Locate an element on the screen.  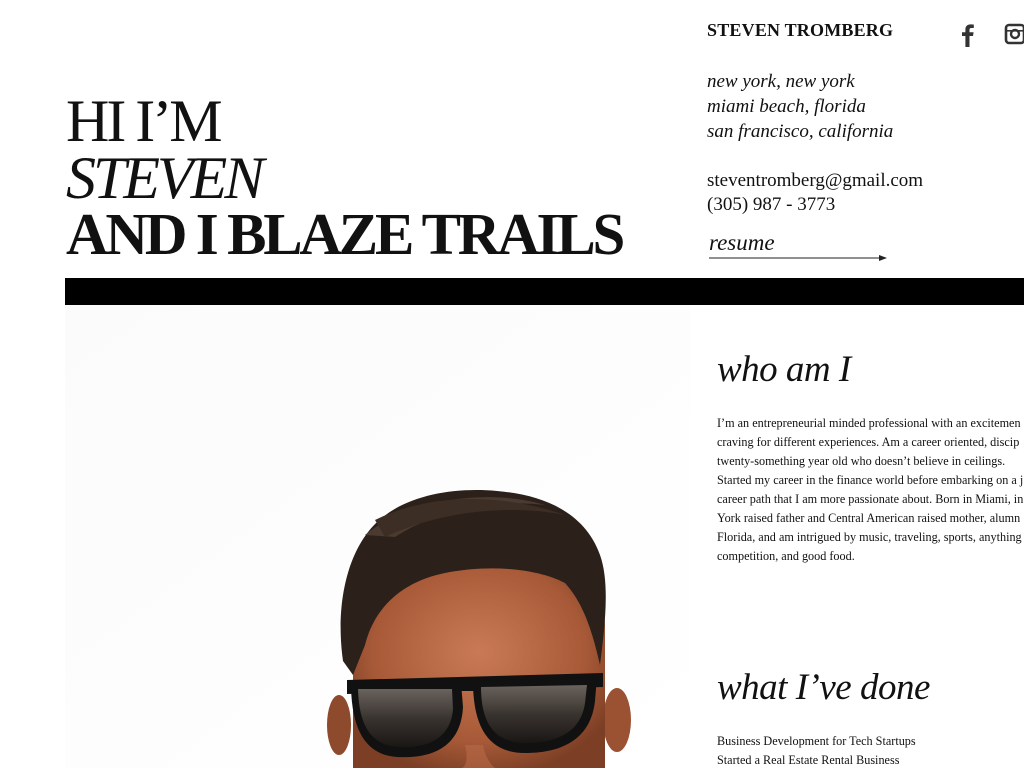
experience-item: Started a Real Estate Rental Business is located at coordinates (808, 760).